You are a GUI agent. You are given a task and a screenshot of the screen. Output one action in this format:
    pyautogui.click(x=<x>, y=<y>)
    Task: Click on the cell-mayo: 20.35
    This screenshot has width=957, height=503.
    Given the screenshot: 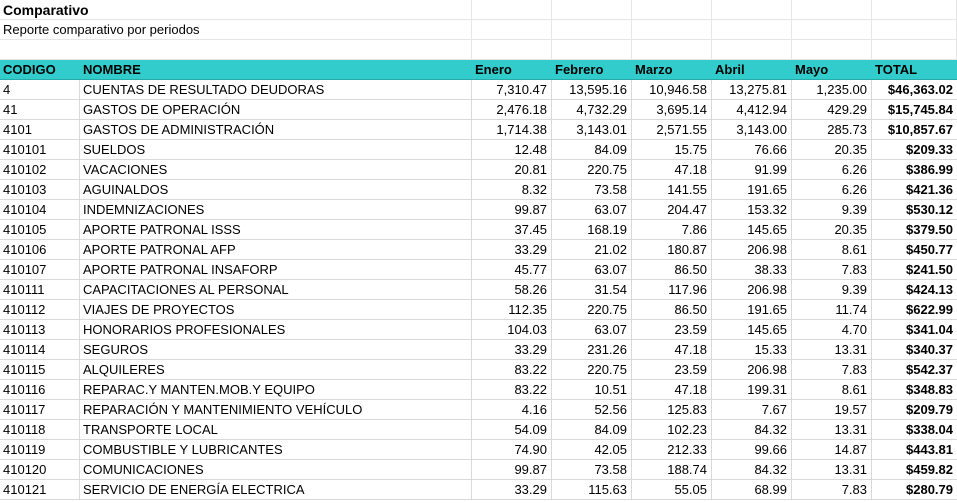 What is the action you would take?
    pyautogui.click(x=832, y=150)
    